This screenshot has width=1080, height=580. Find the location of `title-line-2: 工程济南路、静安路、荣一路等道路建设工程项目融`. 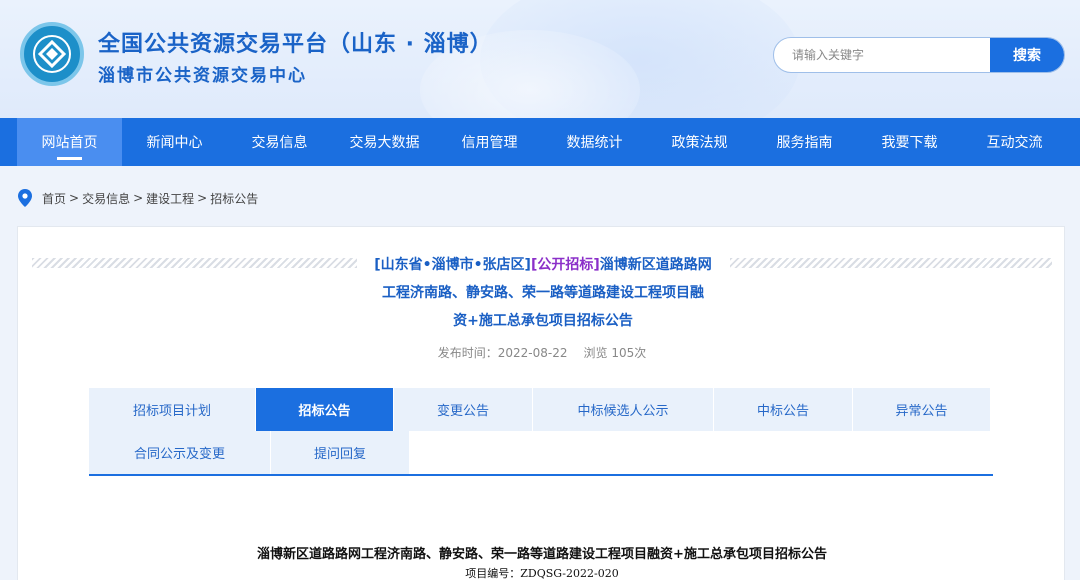

title-line-2: 工程济南路、静安路、荣一路等道路建设工程项目融 is located at coordinates (543, 293).